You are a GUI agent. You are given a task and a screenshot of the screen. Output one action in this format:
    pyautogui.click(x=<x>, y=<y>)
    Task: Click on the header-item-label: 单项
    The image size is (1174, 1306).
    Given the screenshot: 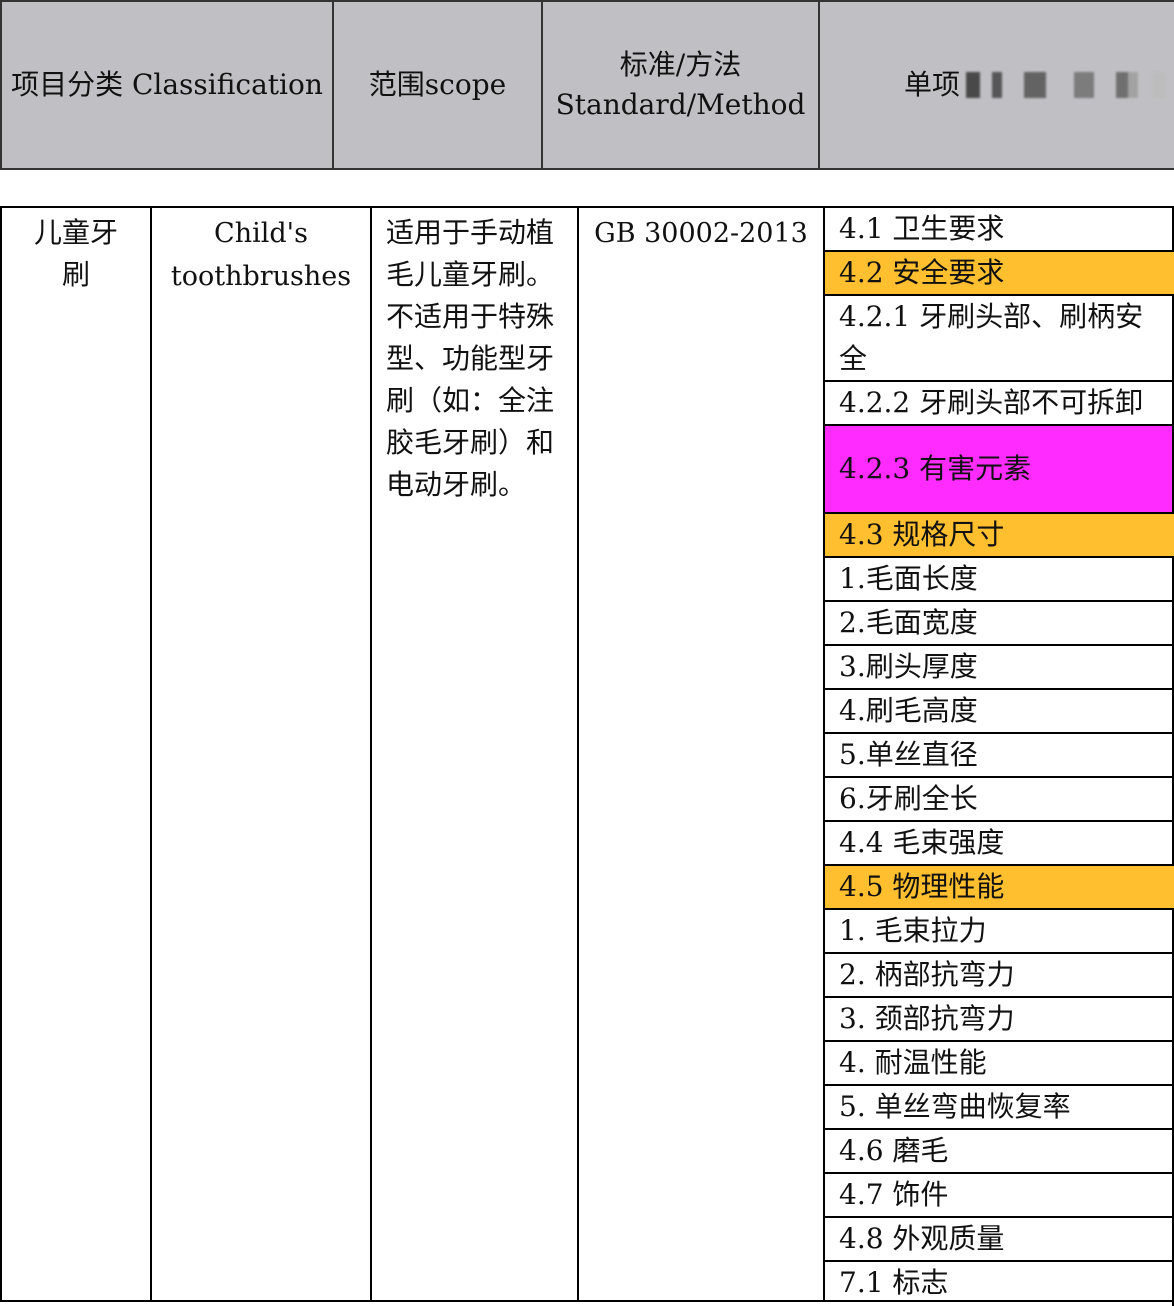 What is the action you would take?
    pyautogui.click(x=932, y=84)
    